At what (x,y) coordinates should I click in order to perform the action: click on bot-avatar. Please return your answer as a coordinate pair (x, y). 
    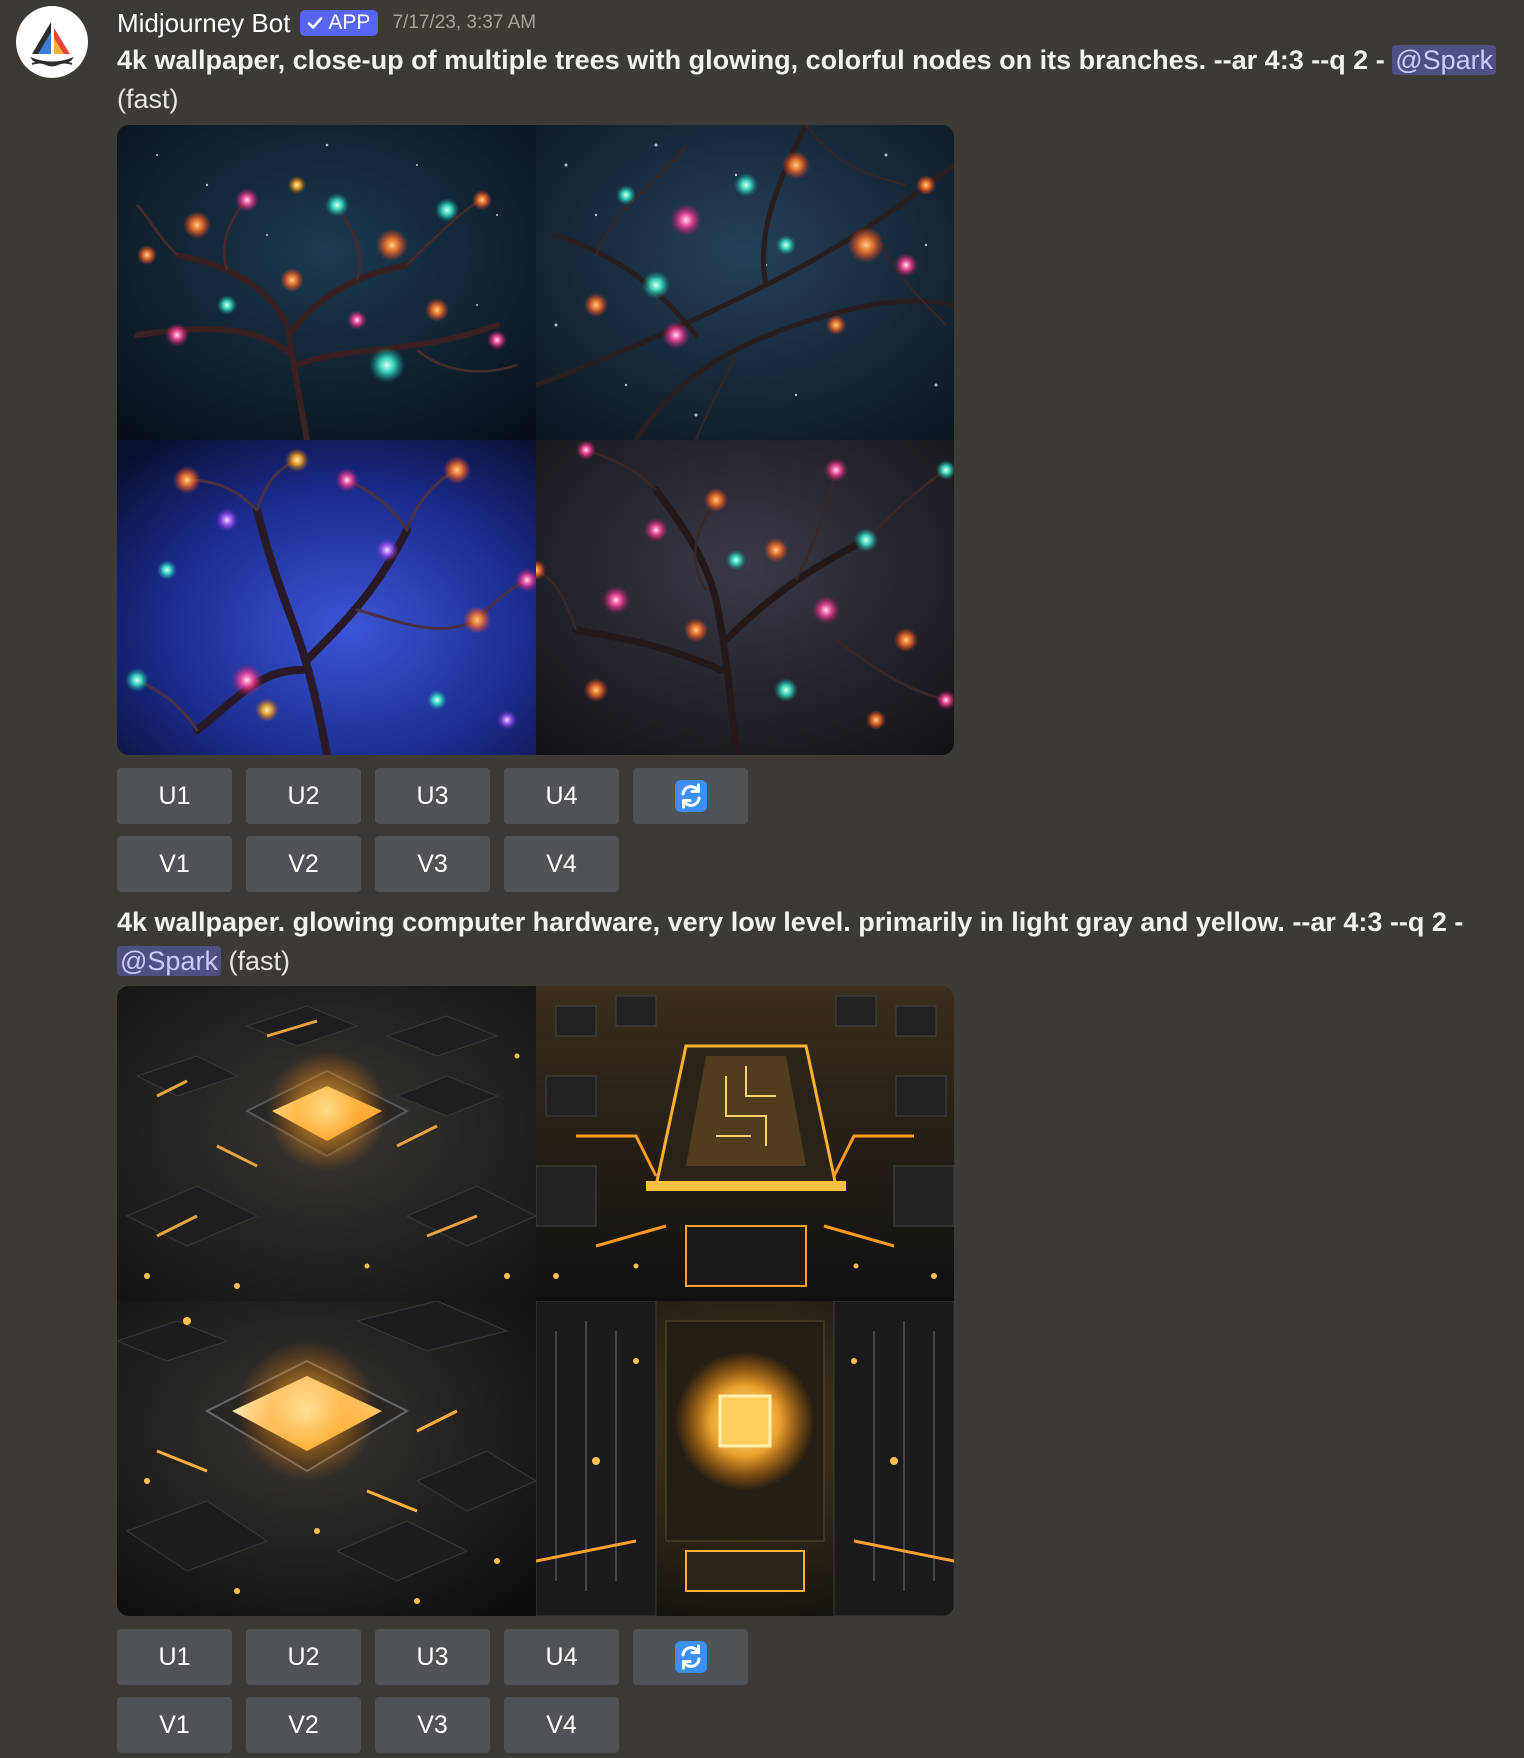
    Looking at the image, I should click on (52, 42).